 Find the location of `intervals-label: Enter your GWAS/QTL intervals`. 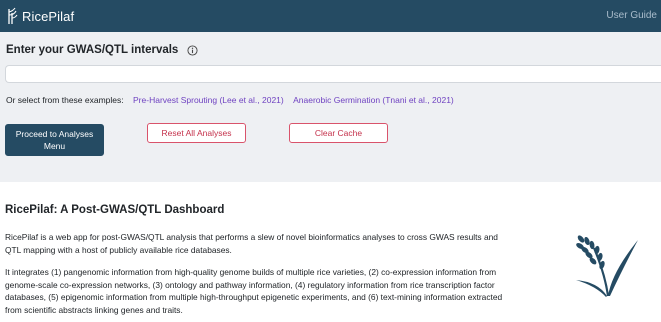

intervals-label: Enter your GWAS/QTL intervals is located at coordinates (92, 50).